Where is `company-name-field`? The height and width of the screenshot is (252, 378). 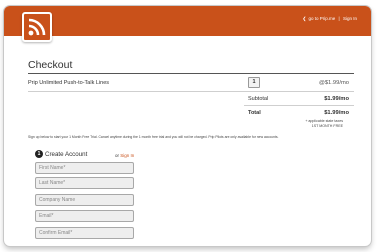
company-name-field is located at coordinates (84, 200).